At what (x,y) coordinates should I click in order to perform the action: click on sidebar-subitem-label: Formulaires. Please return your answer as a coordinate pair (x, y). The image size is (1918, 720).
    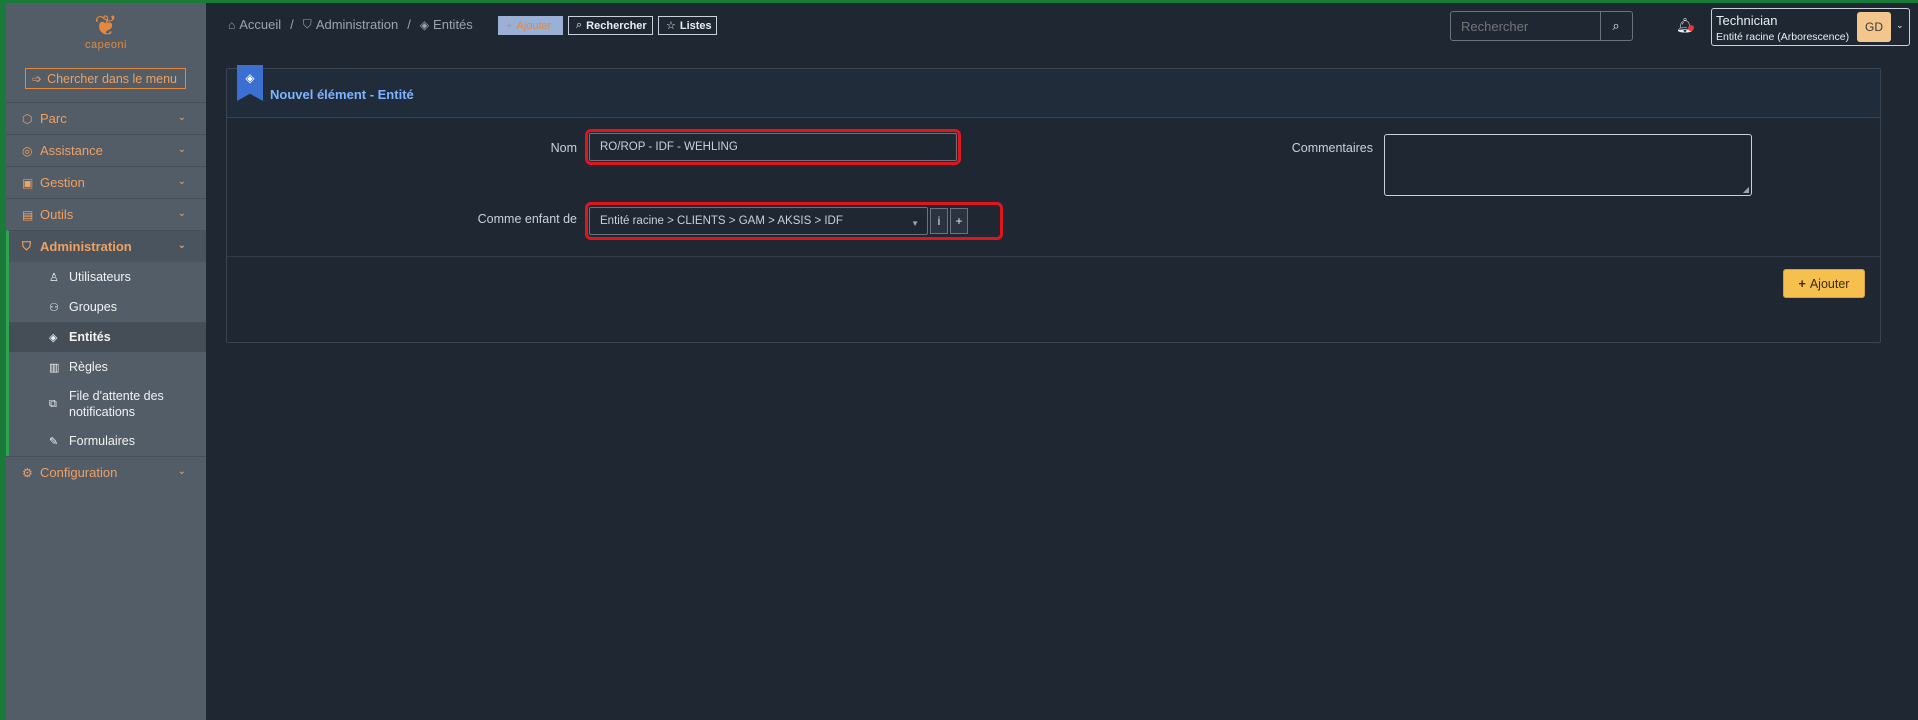
    Looking at the image, I should click on (102, 441).